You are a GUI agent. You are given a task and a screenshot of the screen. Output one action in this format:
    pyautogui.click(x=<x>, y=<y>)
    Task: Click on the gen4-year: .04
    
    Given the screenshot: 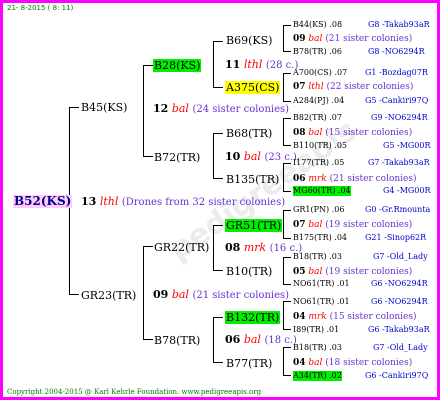 What is the action you would take?
    pyautogui.click(x=338, y=100)
    